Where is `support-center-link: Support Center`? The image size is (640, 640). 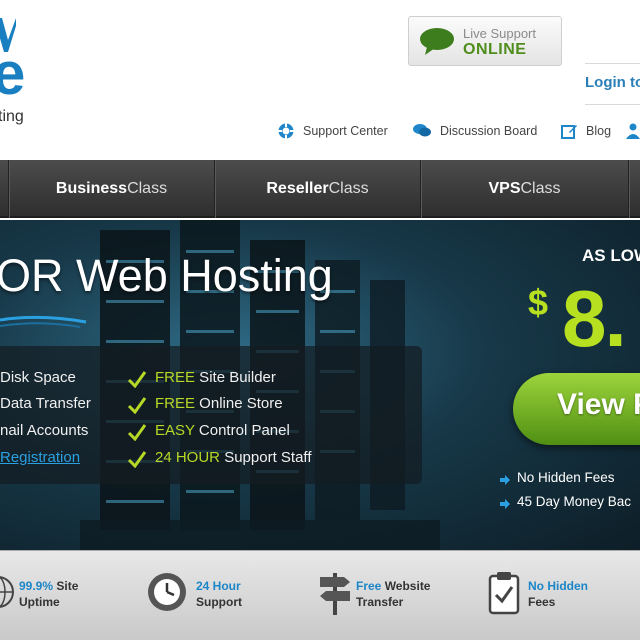 support-center-link: Support Center is located at coordinates (332, 131).